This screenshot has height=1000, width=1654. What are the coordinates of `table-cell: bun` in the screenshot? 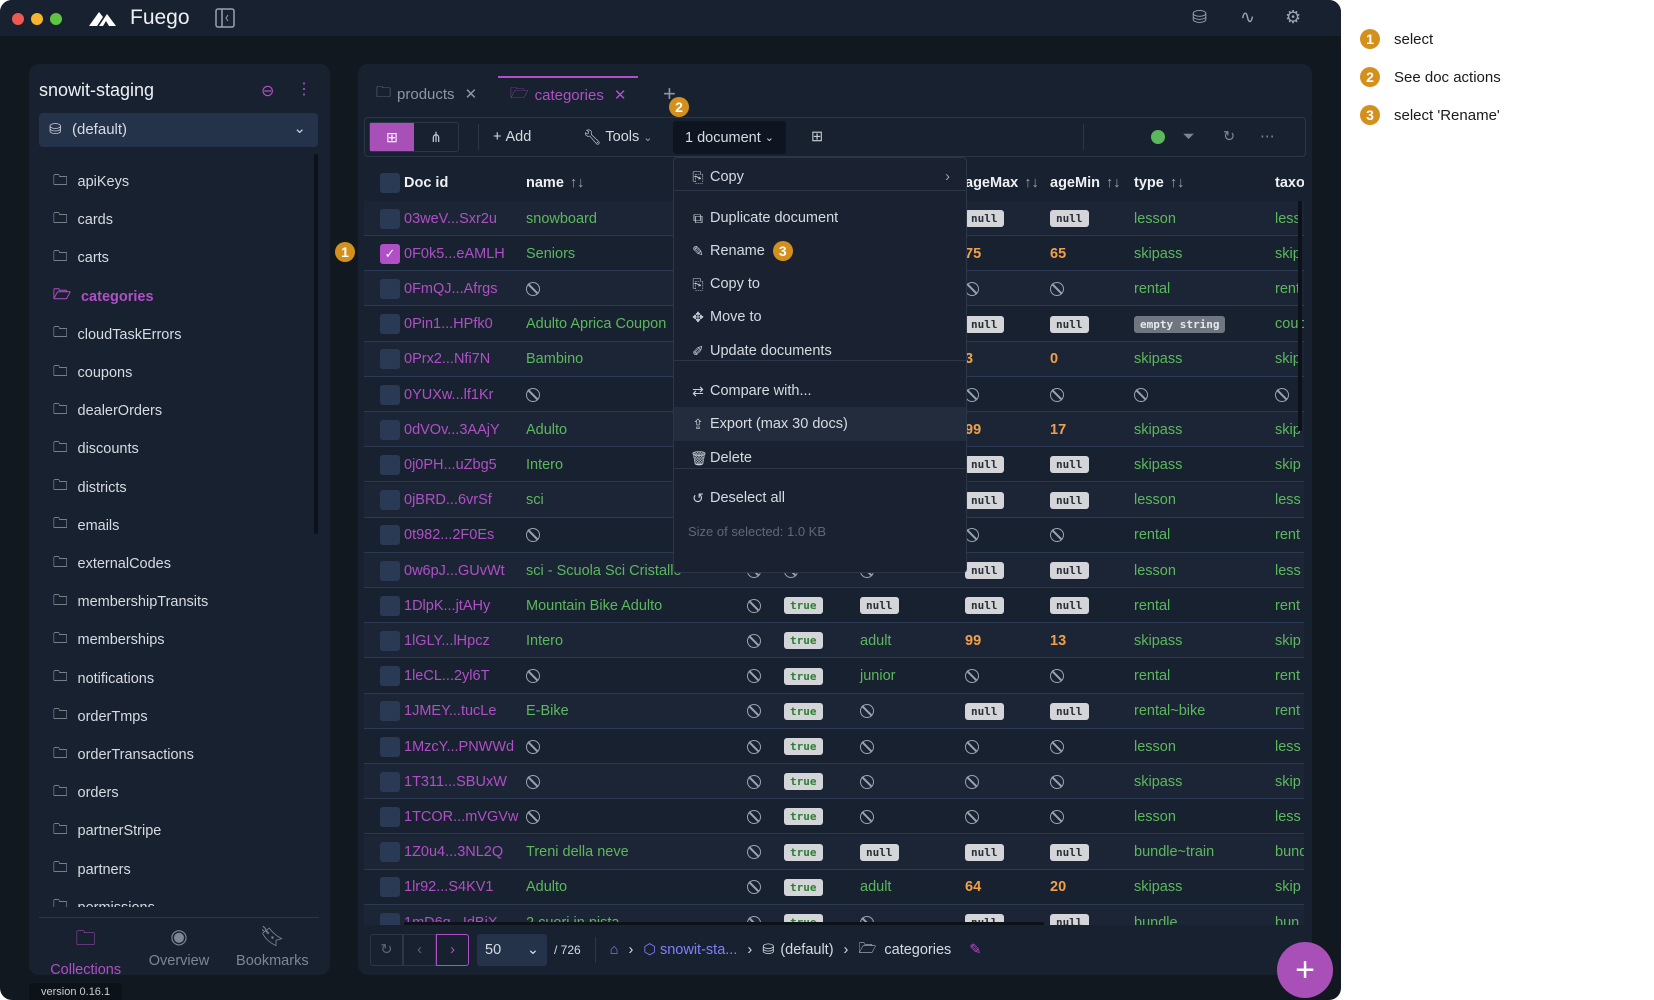 It's located at (1287, 915).